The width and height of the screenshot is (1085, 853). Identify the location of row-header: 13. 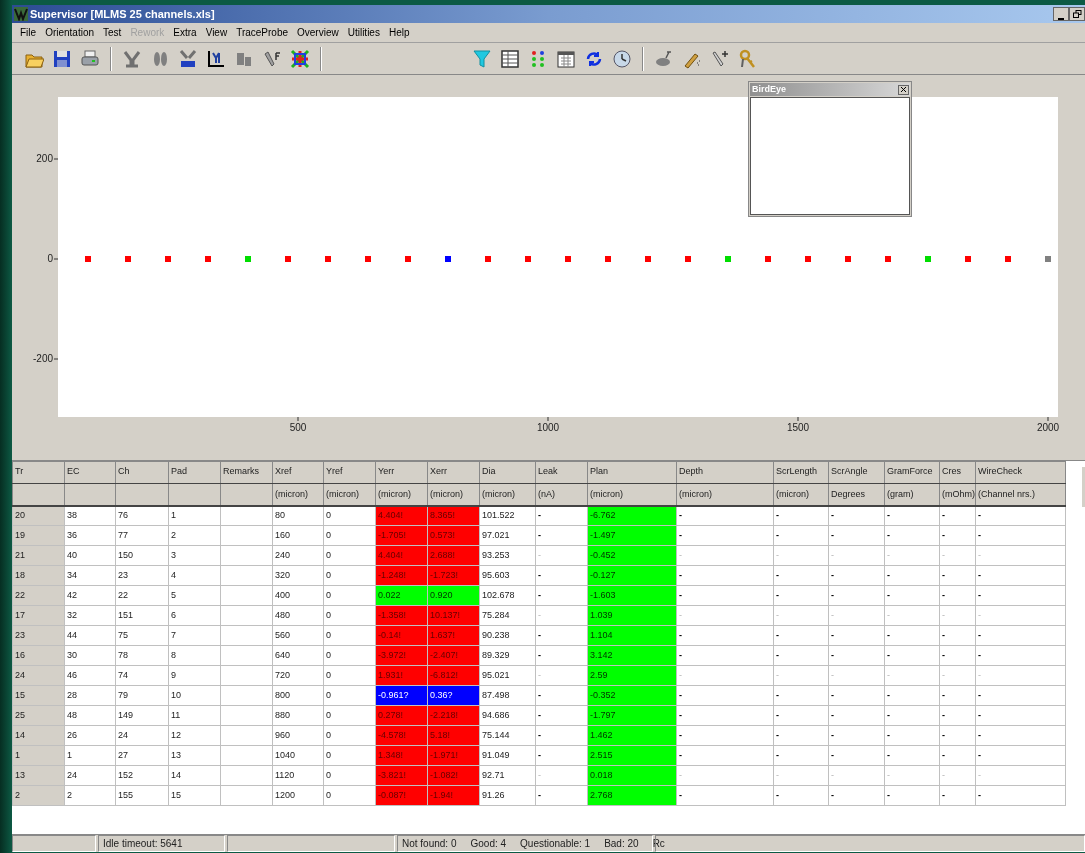
(38, 775).